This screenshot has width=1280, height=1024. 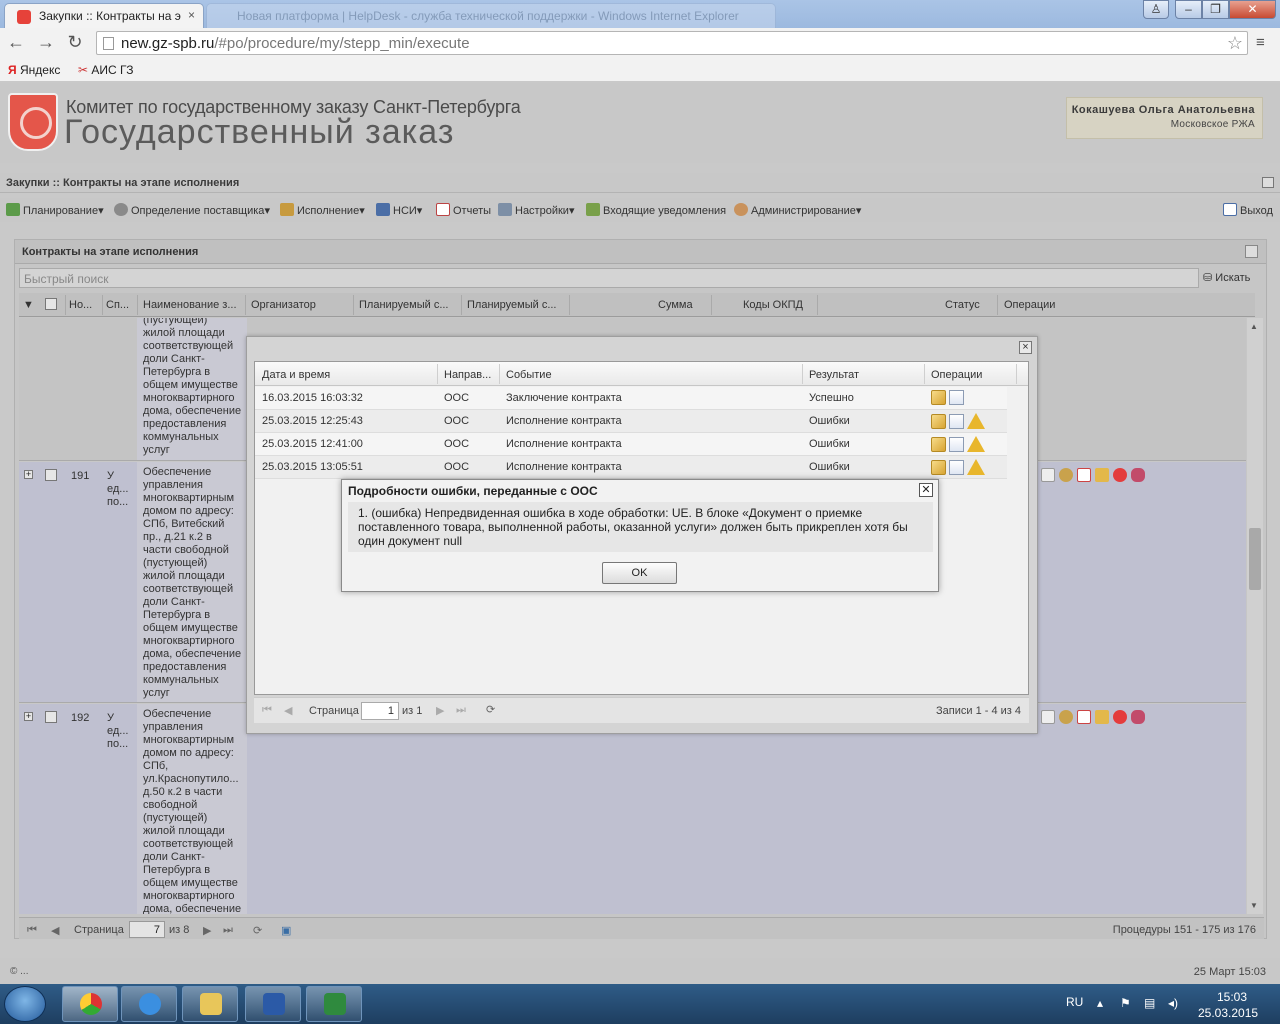 I want to click on menu-execution: Исполнение▾, so click(x=322, y=210).